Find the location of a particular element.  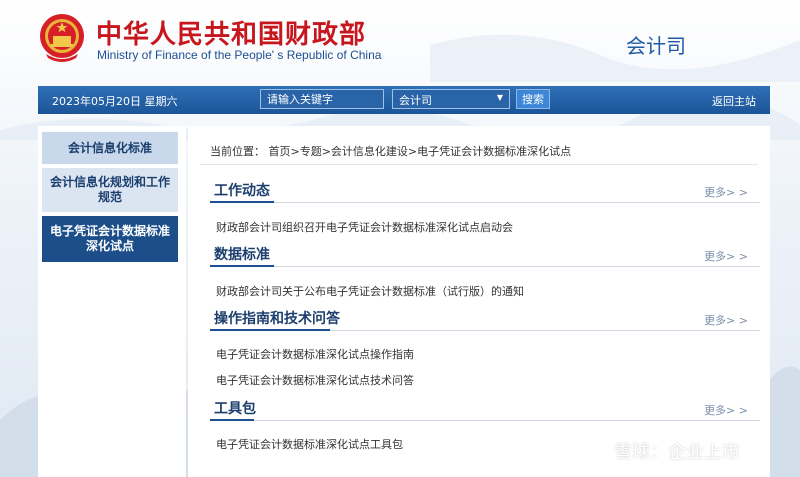

nav-bar: 2023年05月20日 星期六 会计司 ▼ 搜索 返回主站 is located at coordinates (404, 100).